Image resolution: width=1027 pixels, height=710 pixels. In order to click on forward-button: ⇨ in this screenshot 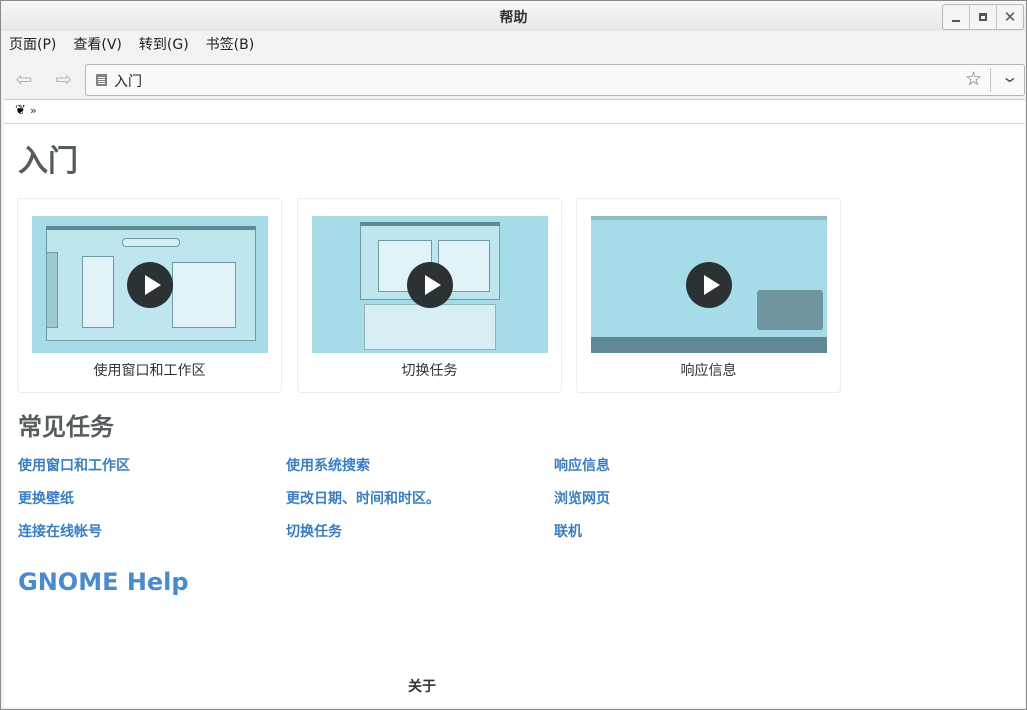, I will do `click(64, 79)`.